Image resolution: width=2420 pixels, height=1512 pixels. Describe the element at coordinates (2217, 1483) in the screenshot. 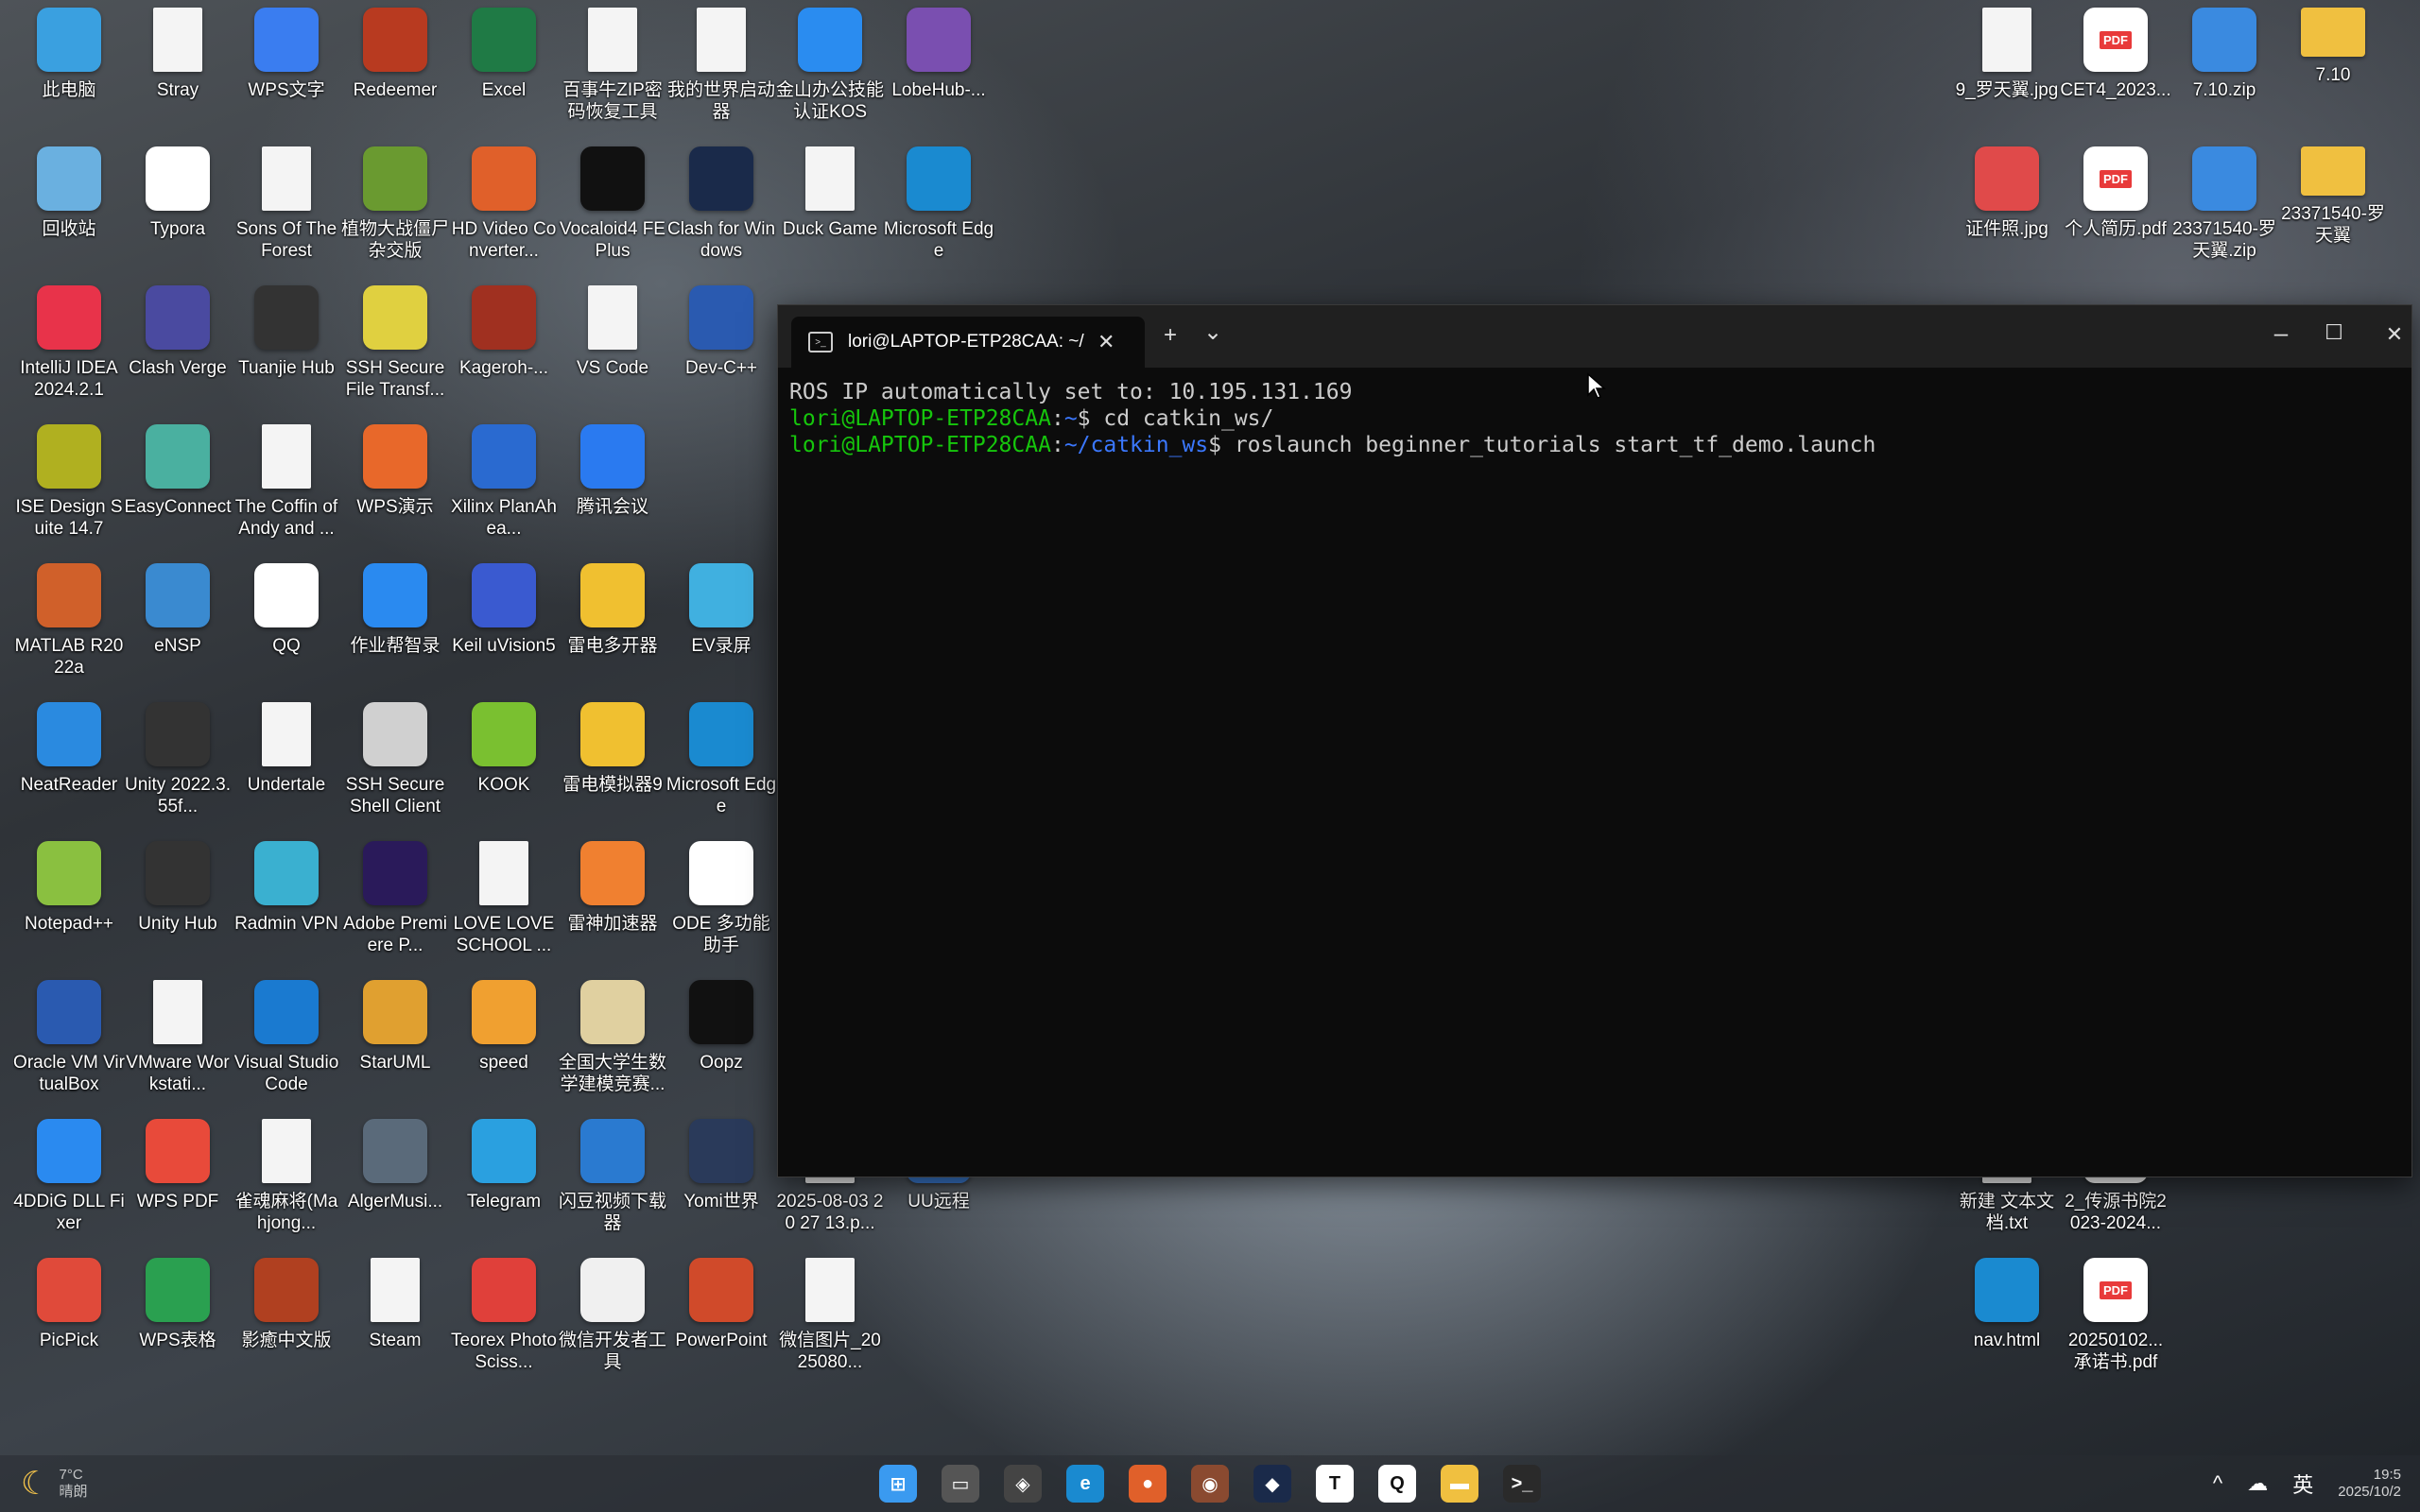

I see `show-hidden-icons-chevron: ^` at that location.